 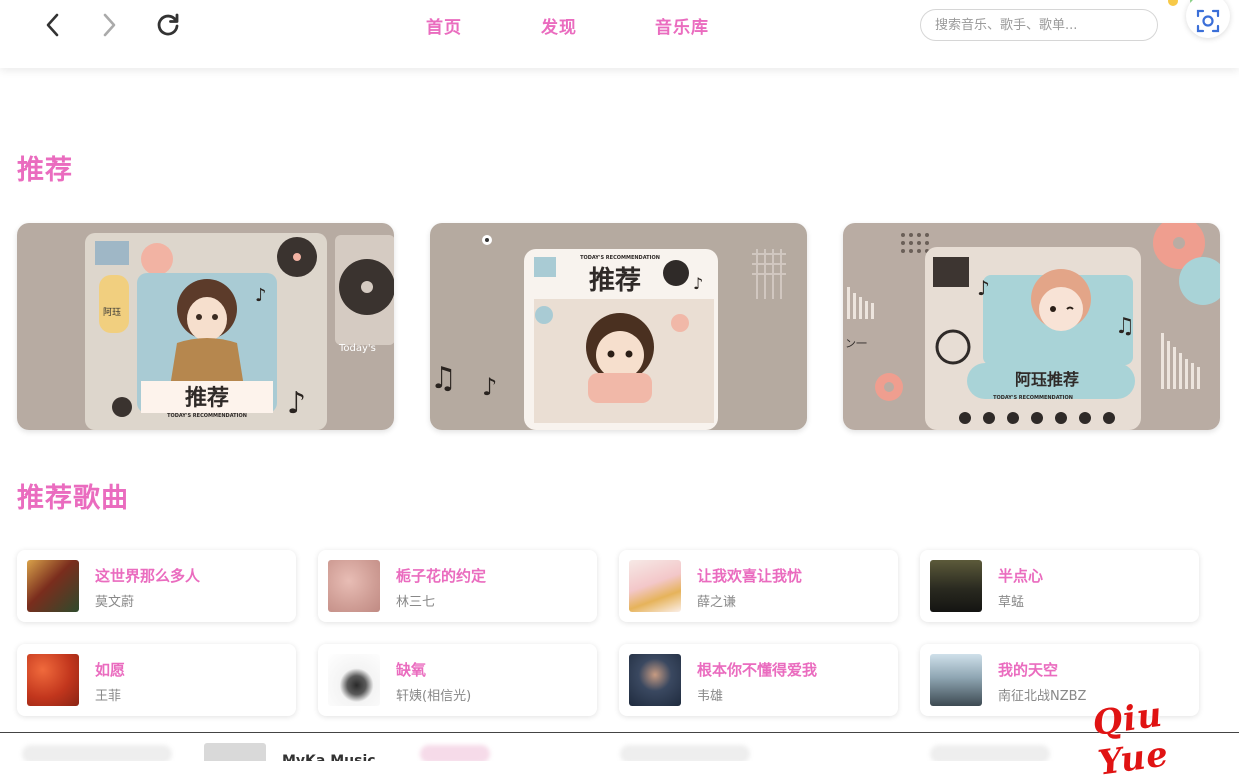 What do you see at coordinates (1011, 602) in the screenshot?
I see `song-artist: 草蜢` at bounding box center [1011, 602].